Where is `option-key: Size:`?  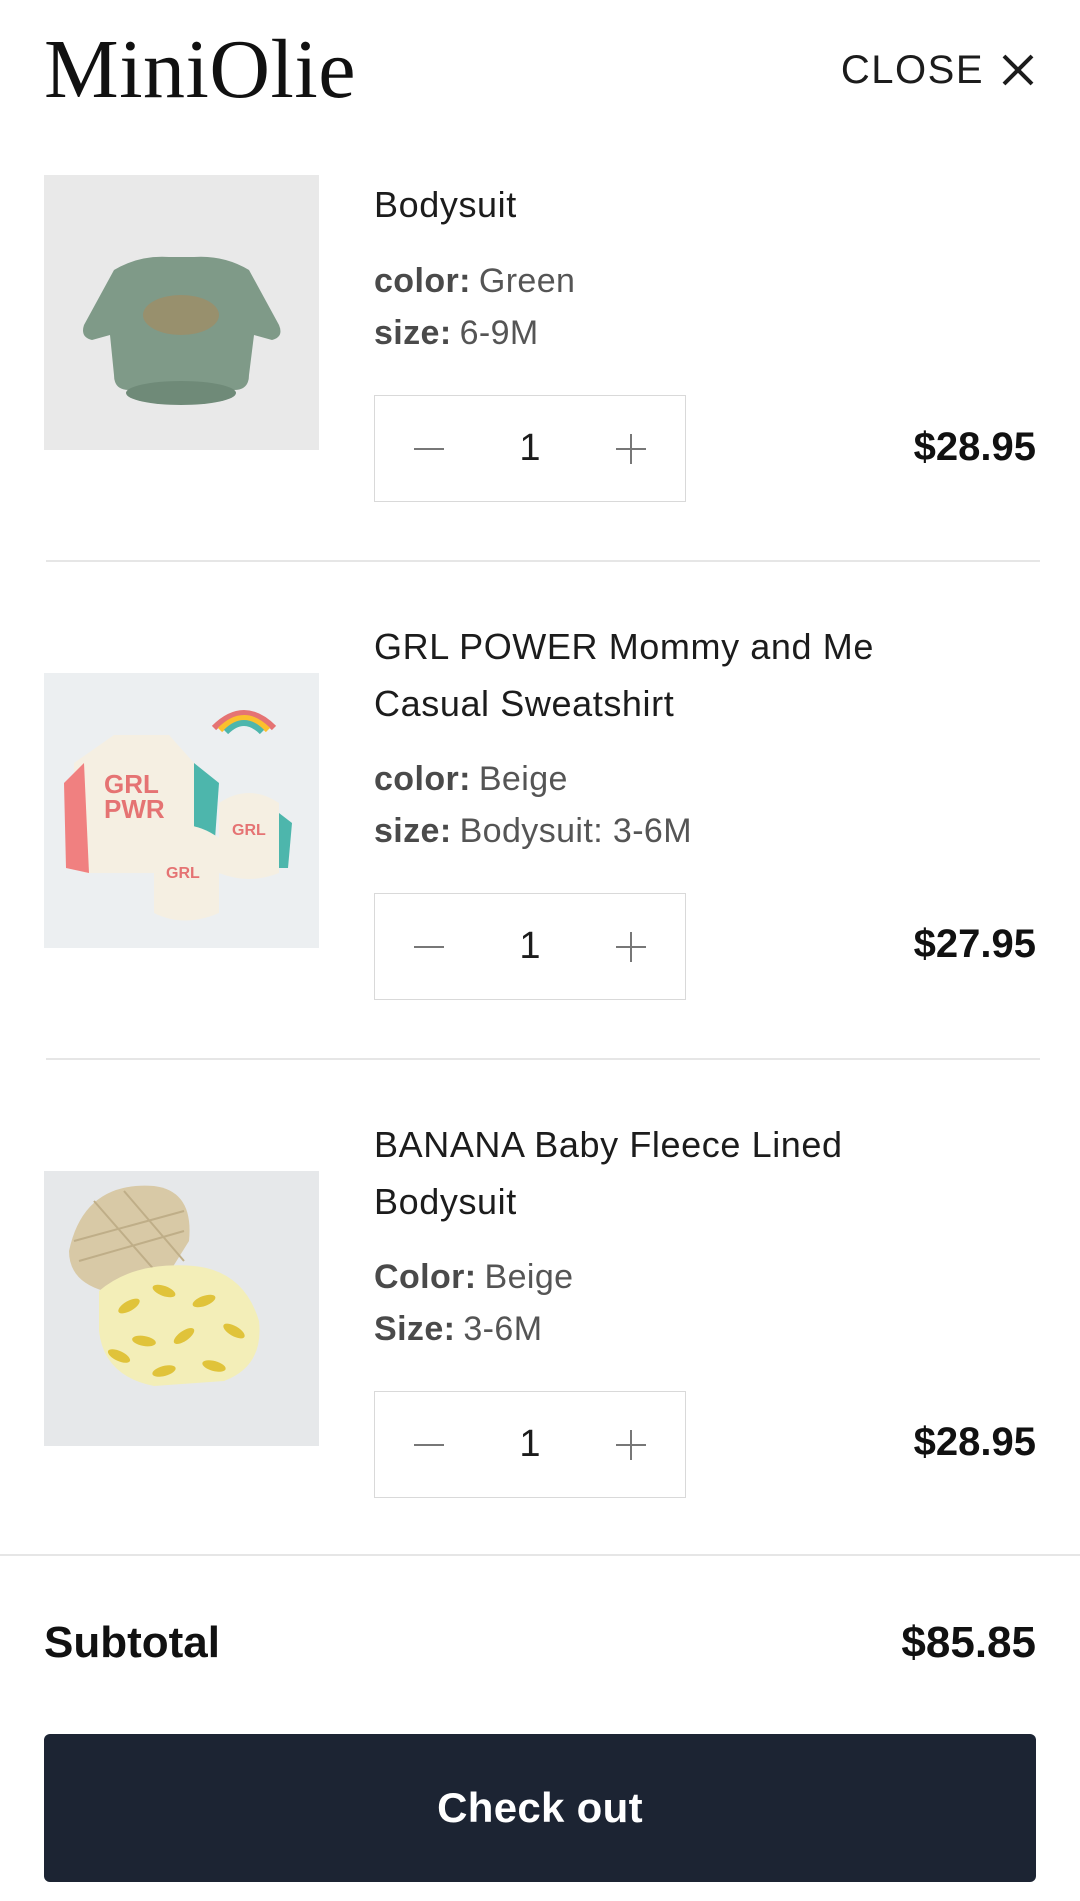 option-key: Size: is located at coordinates (415, 1329).